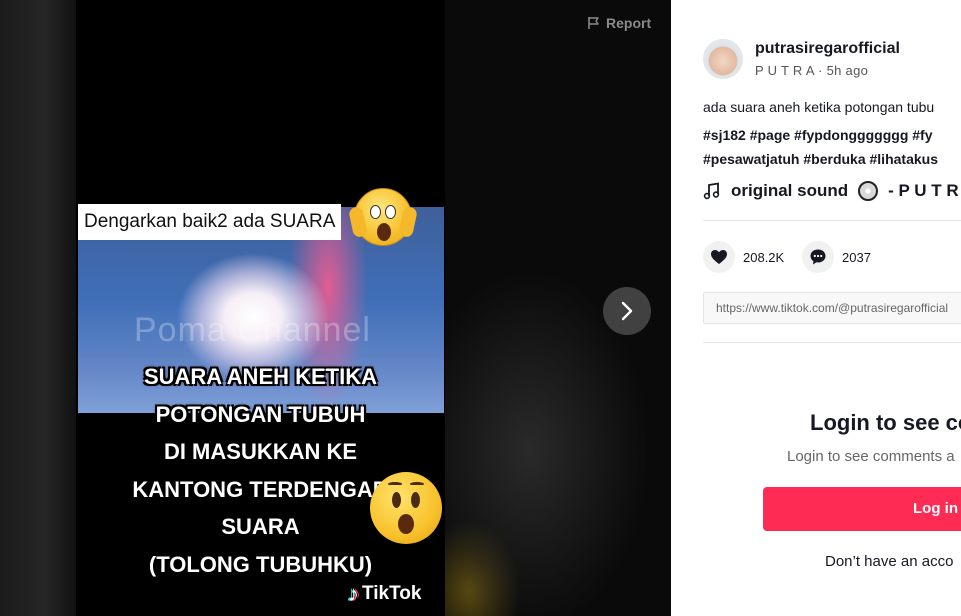 This screenshot has width=961, height=616. Describe the element at coordinates (210, 222) in the screenshot. I see `video-top-caption: Dengarkan baik2 ada SUARA` at that location.